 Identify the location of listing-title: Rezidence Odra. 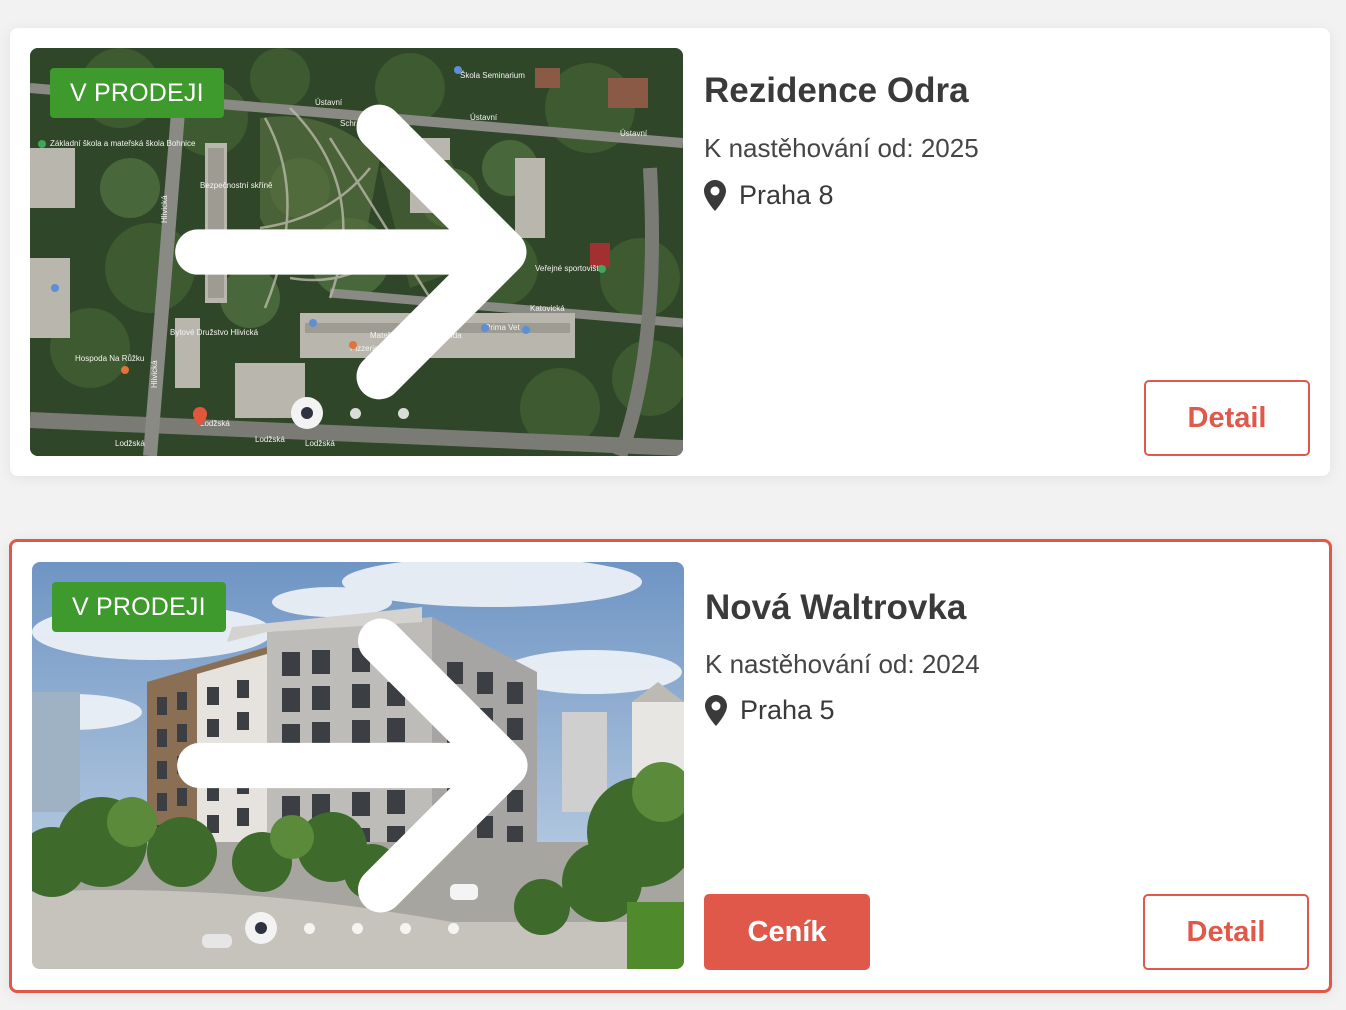
(836, 91).